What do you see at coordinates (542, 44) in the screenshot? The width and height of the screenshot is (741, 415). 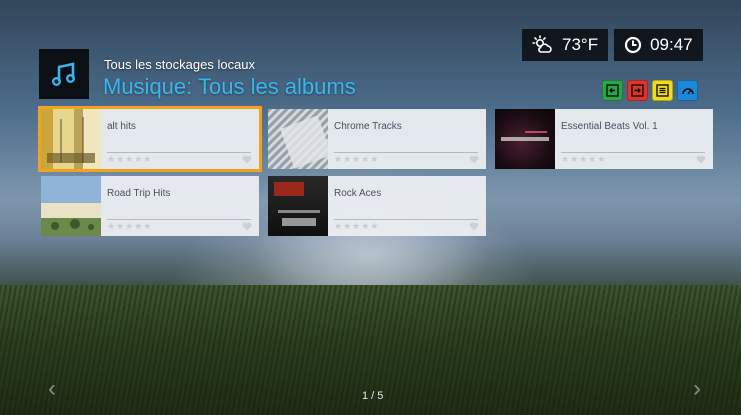 I see `weather-sun-cloud-icon` at bounding box center [542, 44].